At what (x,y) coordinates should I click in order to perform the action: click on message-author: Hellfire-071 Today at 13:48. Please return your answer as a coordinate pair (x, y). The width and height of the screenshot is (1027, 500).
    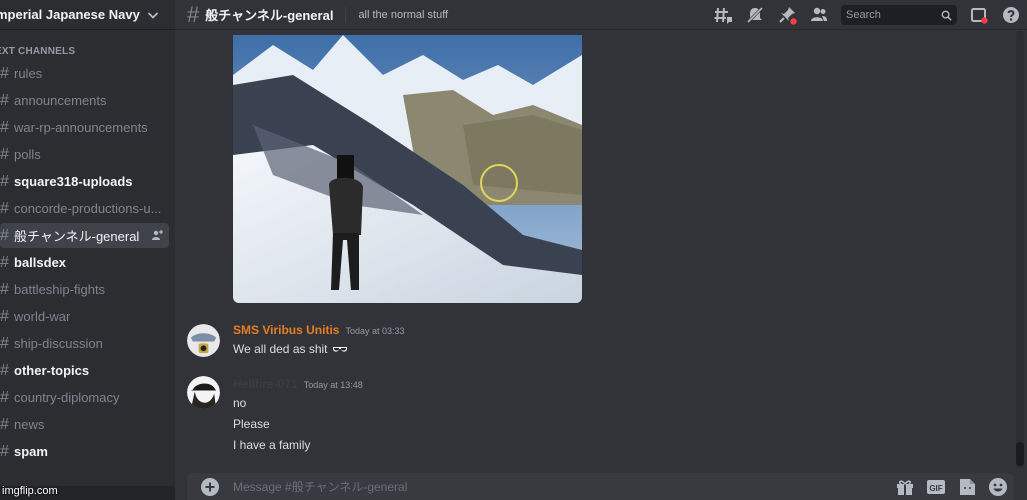
    Looking at the image, I should click on (298, 384).